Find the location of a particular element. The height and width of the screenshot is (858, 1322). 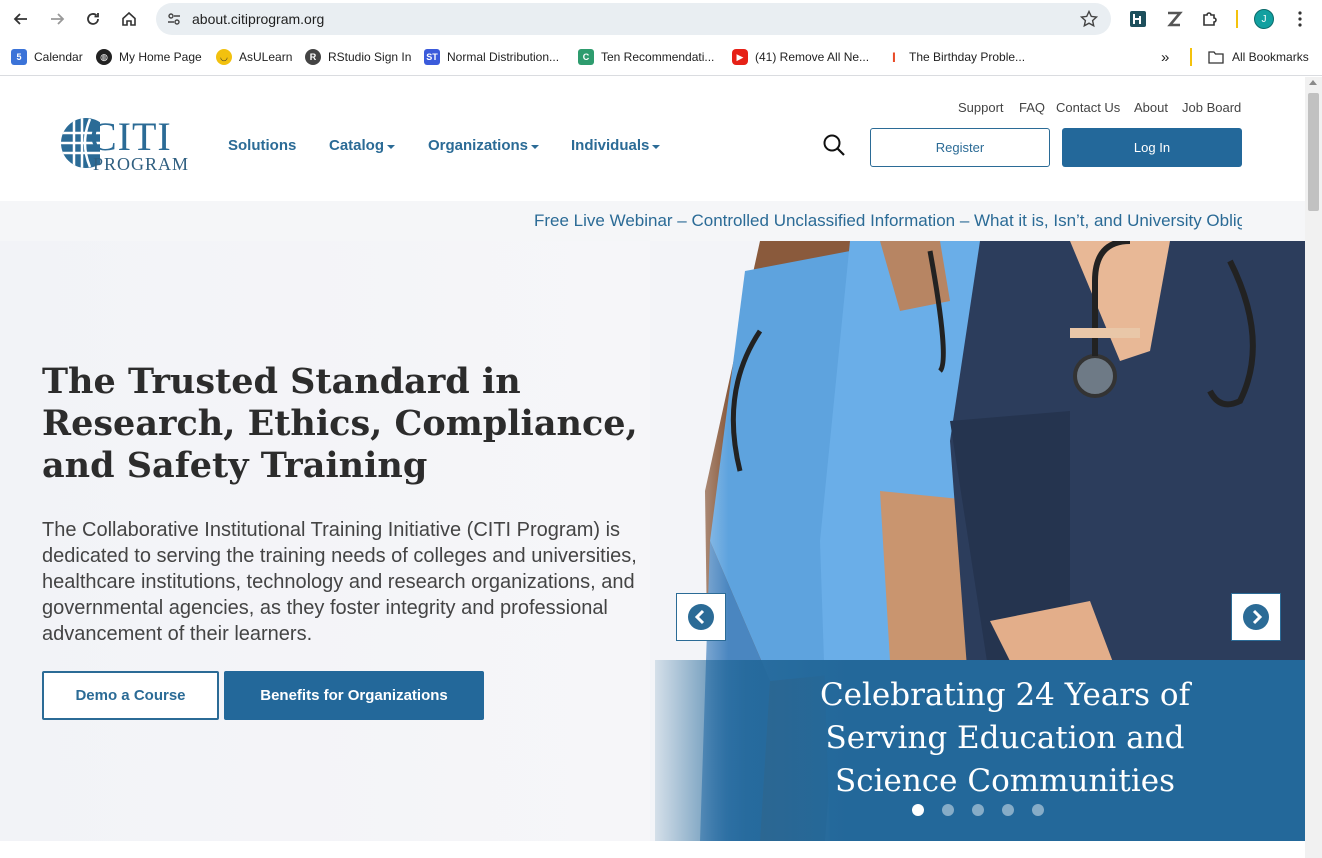

nav-catalog: Catalog is located at coordinates (362, 145).